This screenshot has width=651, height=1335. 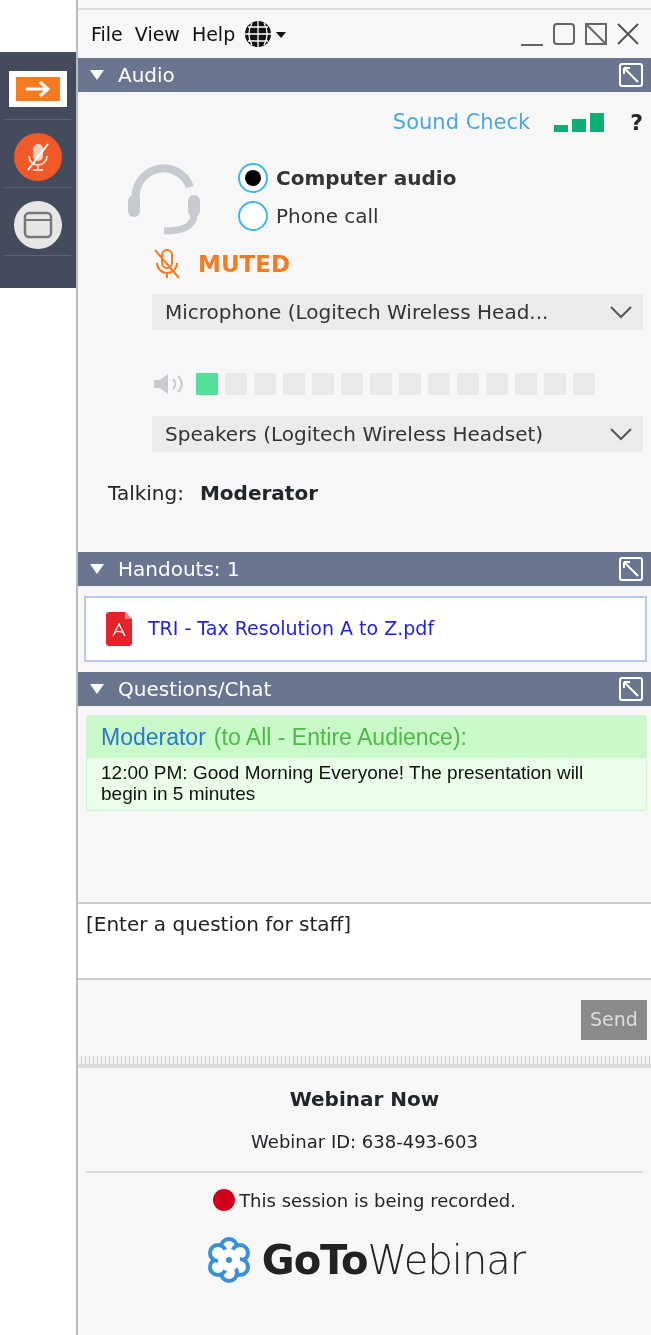 What do you see at coordinates (364, 1141) in the screenshot?
I see `webinar-id: Webinar ID: 638-493-603` at bounding box center [364, 1141].